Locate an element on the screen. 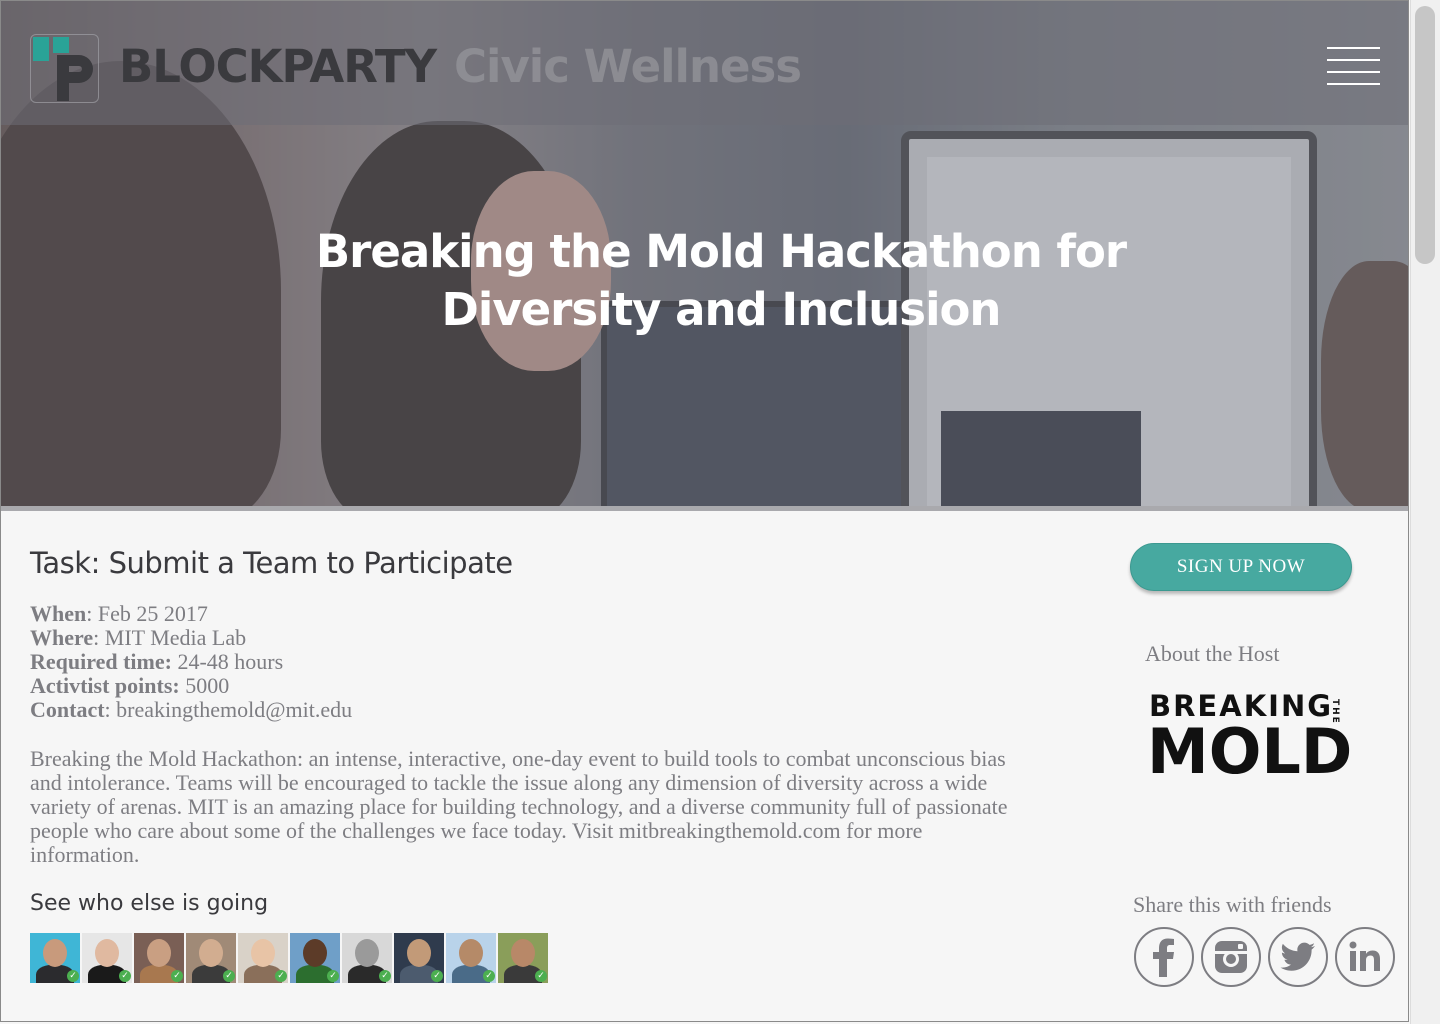 The width and height of the screenshot is (1440, 1024). event-detail-value: MIT Media Lab is located at coordinates (175, 637).